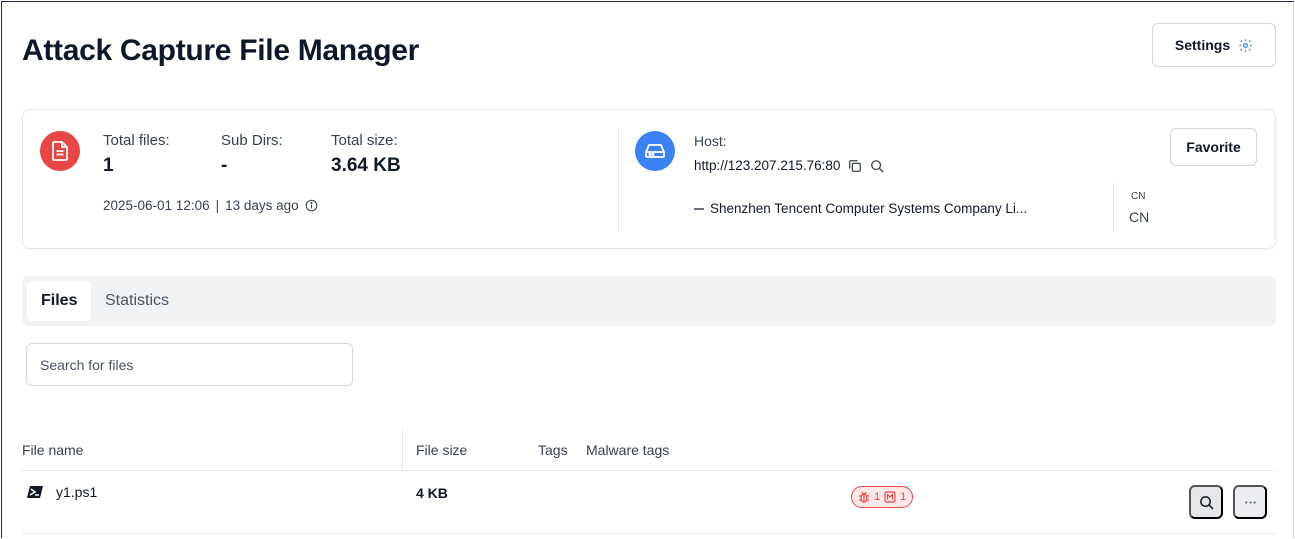 This screenshot has width=1295, height=539. I want to click on malware-badge: 1 1, so click(882, 497).